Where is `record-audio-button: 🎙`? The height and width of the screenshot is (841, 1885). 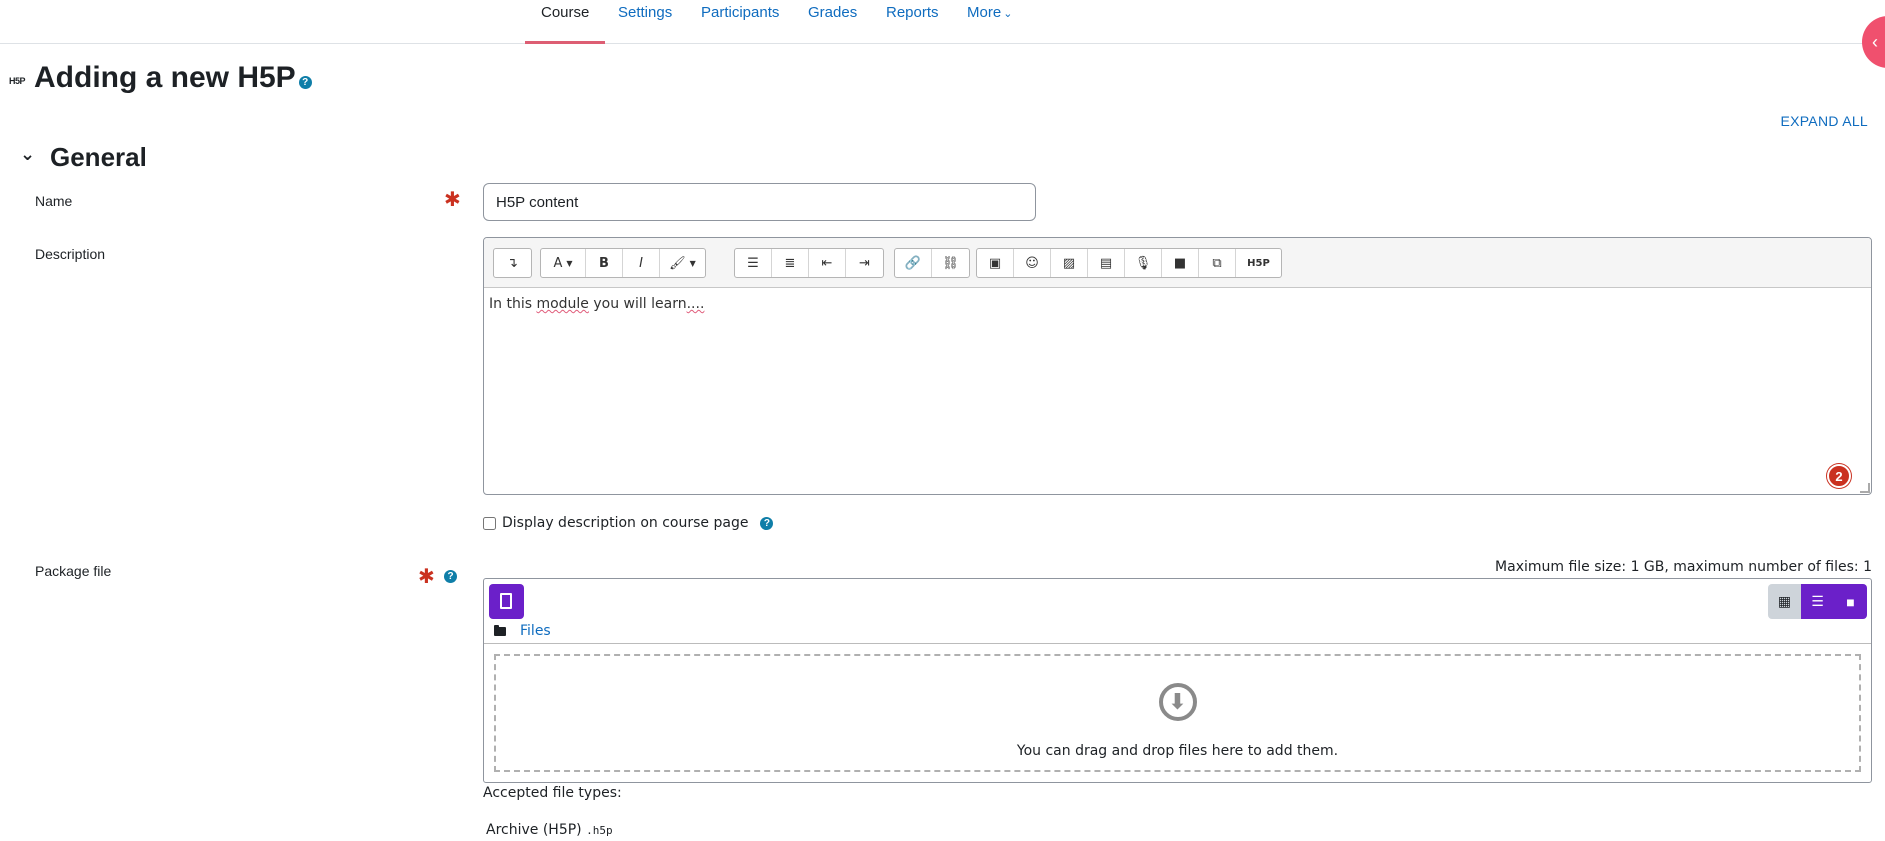
record-audio-button: 🎙 is located at coordinates (1143, 263).